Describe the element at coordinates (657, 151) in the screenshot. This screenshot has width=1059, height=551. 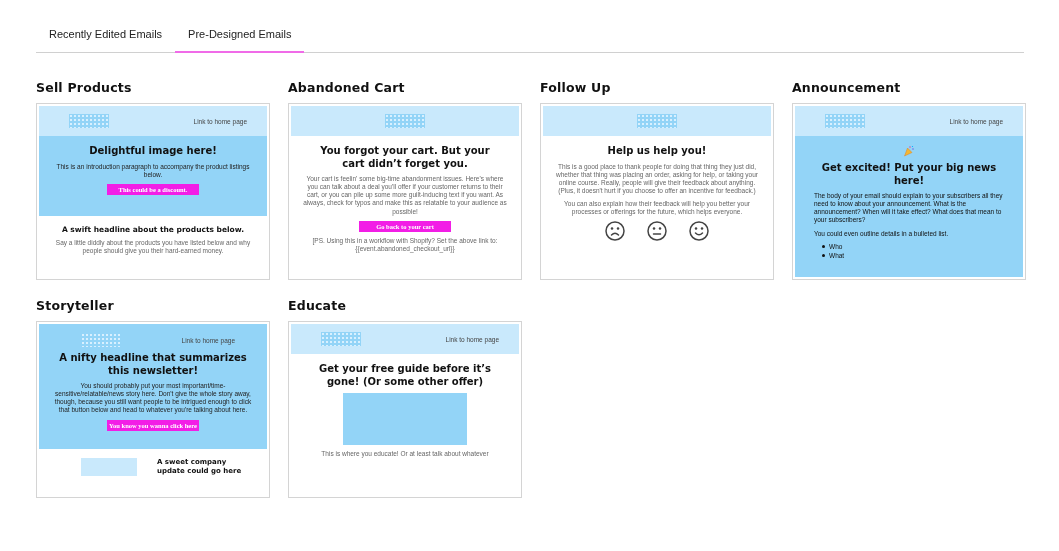
I see `email-heading: Help us help you!` at that location.